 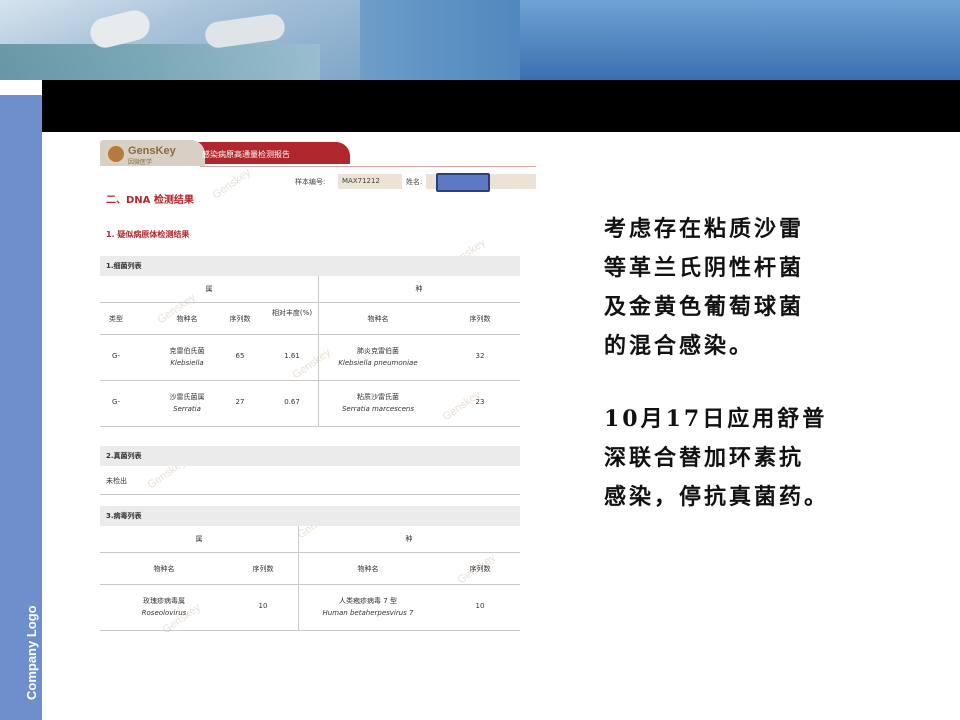 I want to click on note-line: 感染，停抗真菌药。, so click(x=717, y=497).